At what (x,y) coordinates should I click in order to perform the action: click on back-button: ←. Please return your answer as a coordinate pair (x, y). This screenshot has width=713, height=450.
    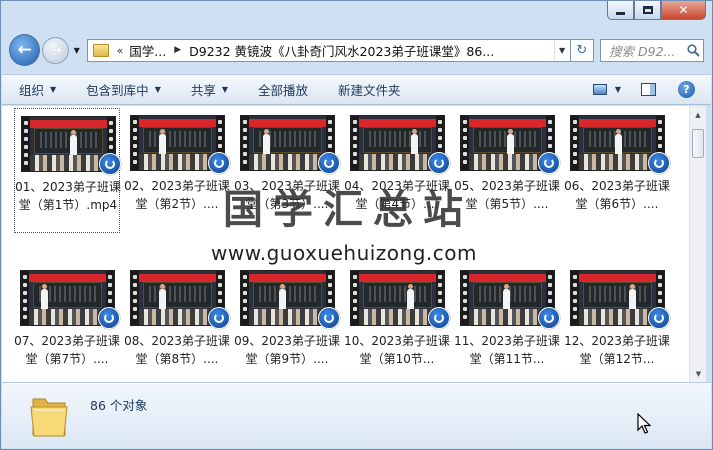
    Looking at the image, I should click on (25, 50).